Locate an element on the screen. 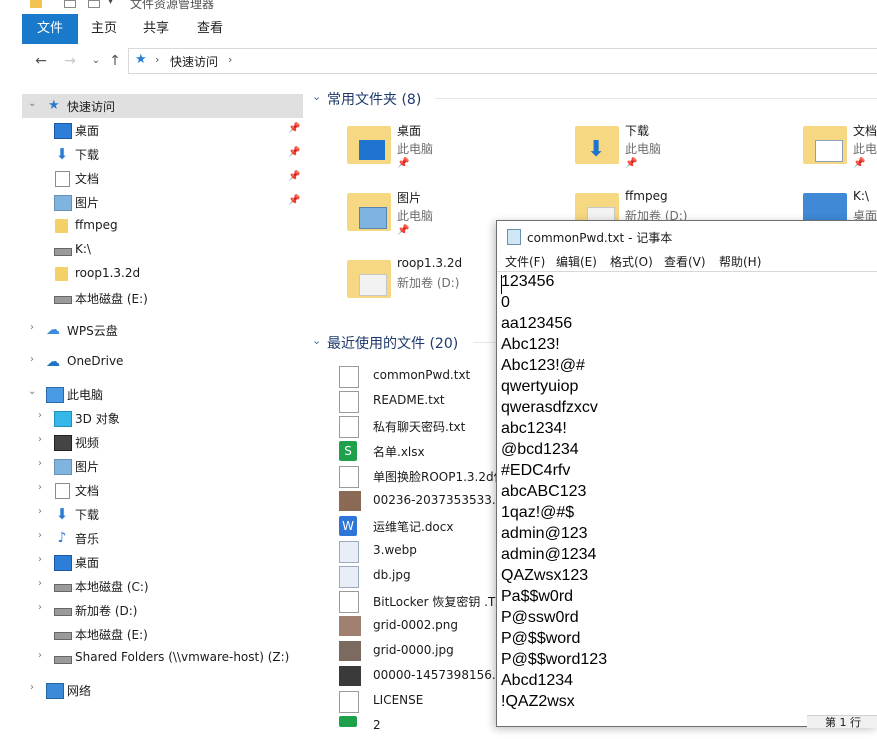 The height and width of the screenshot is (739, 877). sidebar-item-this-pc: ⌄ 此电脑 is located at coordinates (162, 394).